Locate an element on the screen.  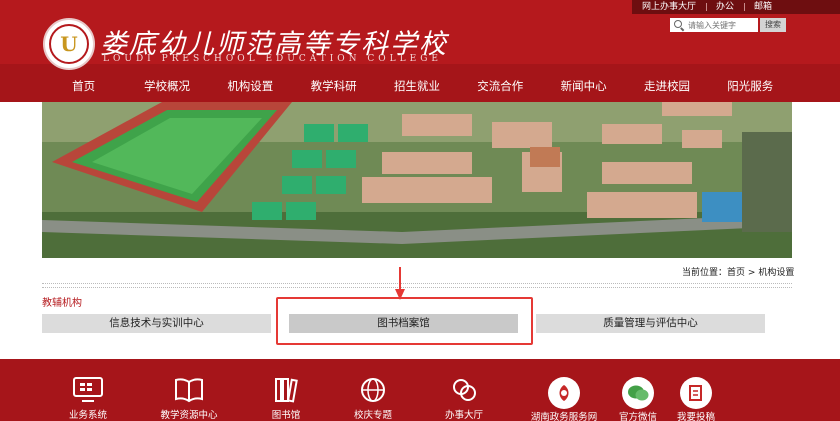
footer-label: 湖南政务服务网 is located at coordinates (564, 416).